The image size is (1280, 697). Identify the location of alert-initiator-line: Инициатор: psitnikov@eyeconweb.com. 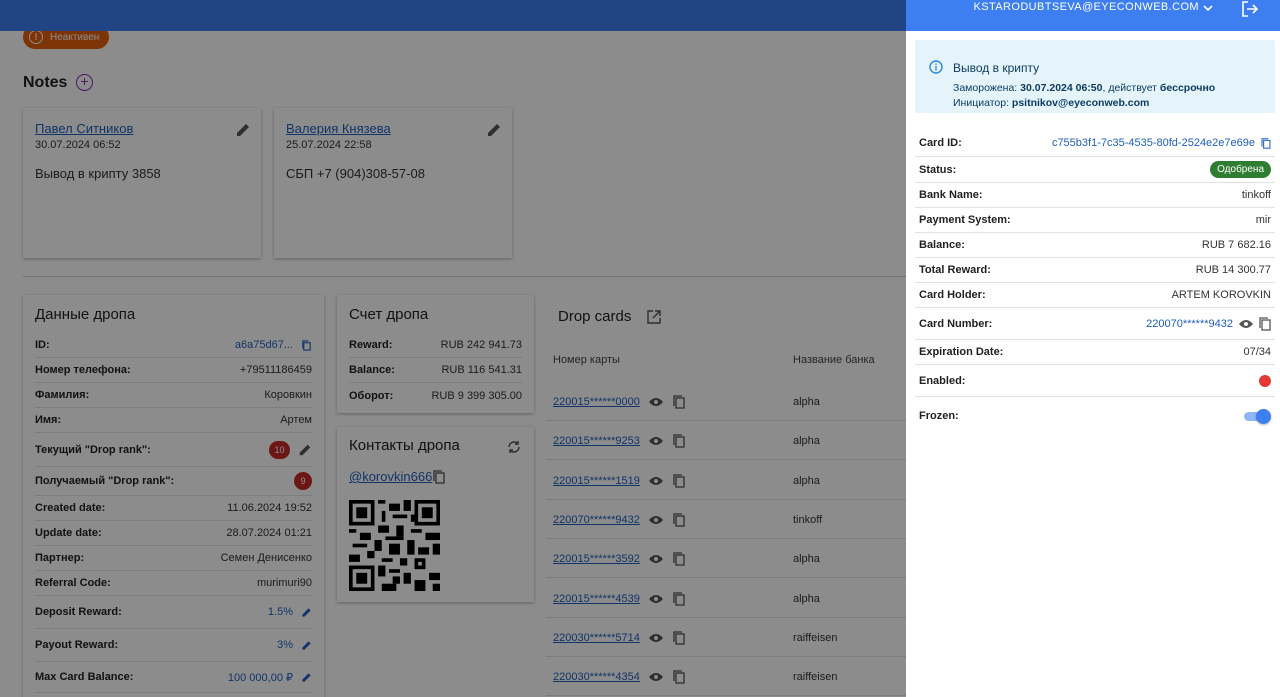
(1051, 103).